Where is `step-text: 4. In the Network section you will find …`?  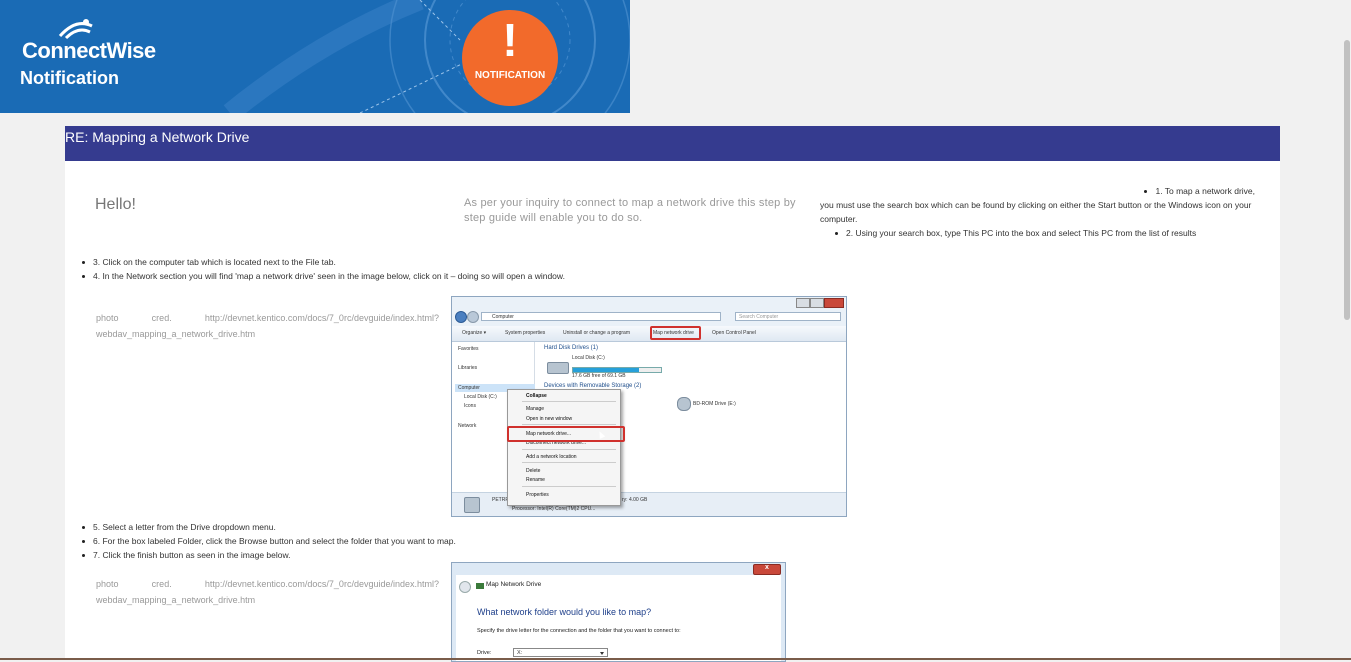
step-text: 4. In the Network section you will find … is located at coordinates (329, 276).